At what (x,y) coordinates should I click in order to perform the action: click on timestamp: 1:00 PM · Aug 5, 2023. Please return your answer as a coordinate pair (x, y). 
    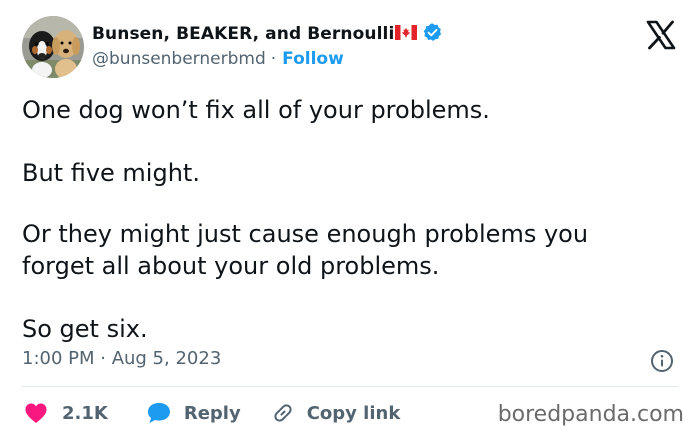
    Looking at the image, I should click on (121, 358).